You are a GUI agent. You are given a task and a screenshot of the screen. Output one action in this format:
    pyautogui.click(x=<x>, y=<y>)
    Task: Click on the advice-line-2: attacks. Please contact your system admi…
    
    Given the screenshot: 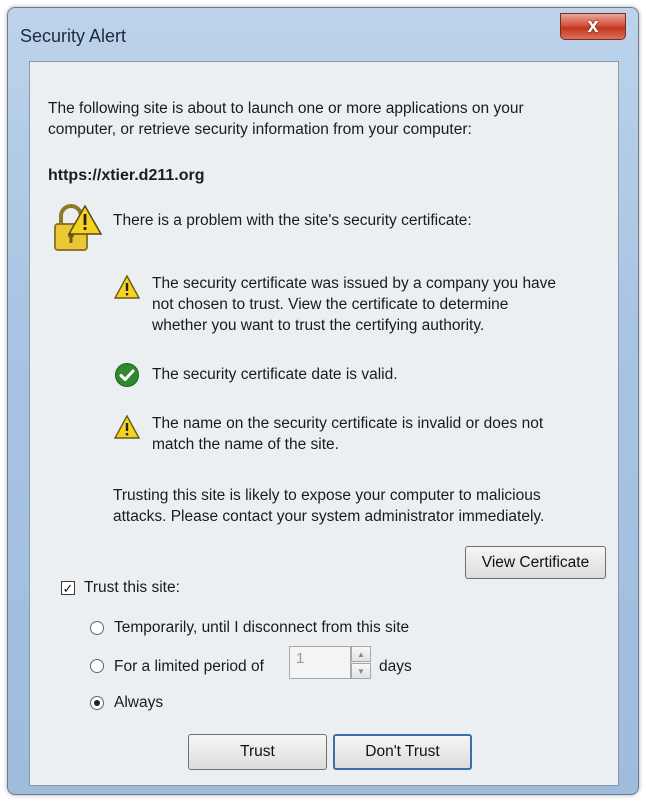 What is the action you would take?
    pyautogui.click(x=329, y=516)
    